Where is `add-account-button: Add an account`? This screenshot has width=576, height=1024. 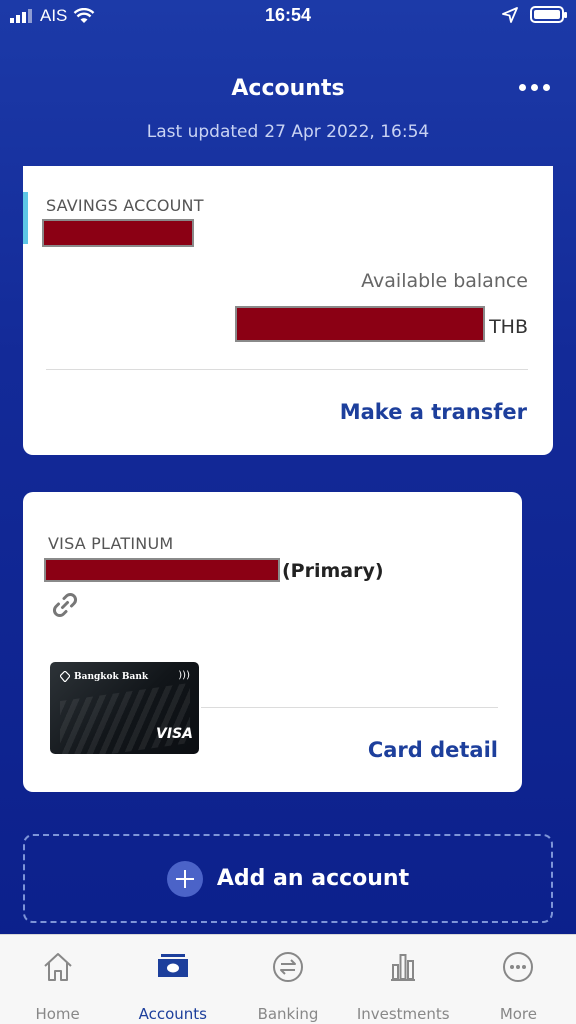
add-account-button: Add an account is located at coordinates (288, 878).